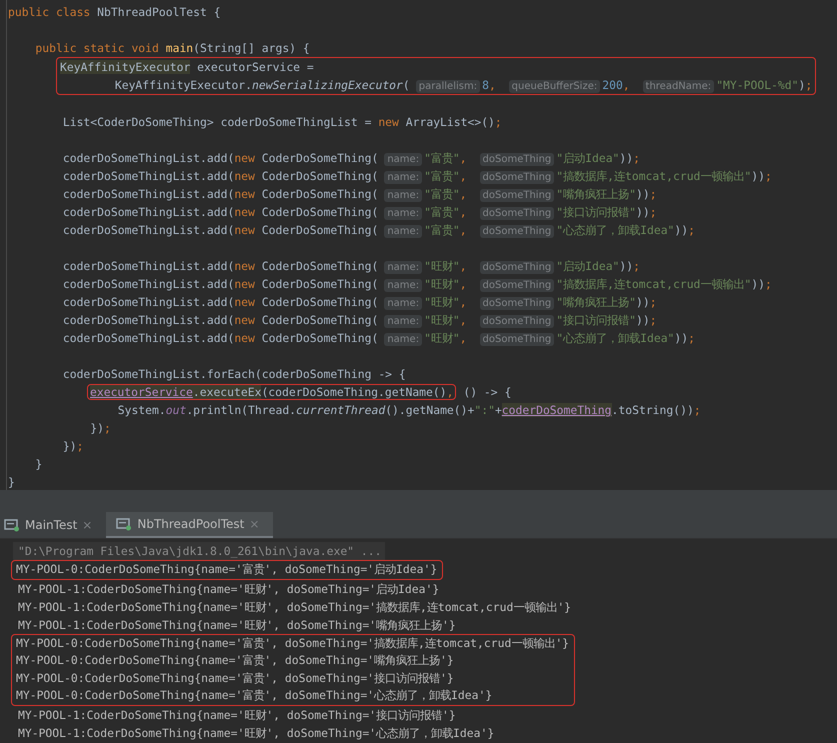  I want to click on code-line: public static void main(String[] args) {, so click(172, 48).